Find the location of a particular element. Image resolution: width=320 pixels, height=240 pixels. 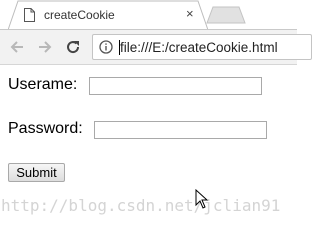

username-input is located at coordinates (175, 86).